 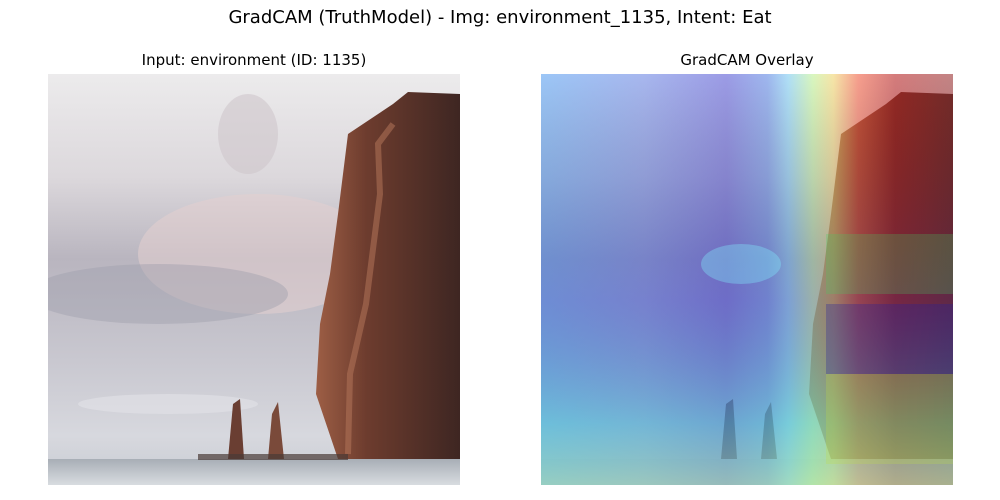 I want to click on input-panel-title: Input: environment (ID: 1135), so click(x=254, y=60).